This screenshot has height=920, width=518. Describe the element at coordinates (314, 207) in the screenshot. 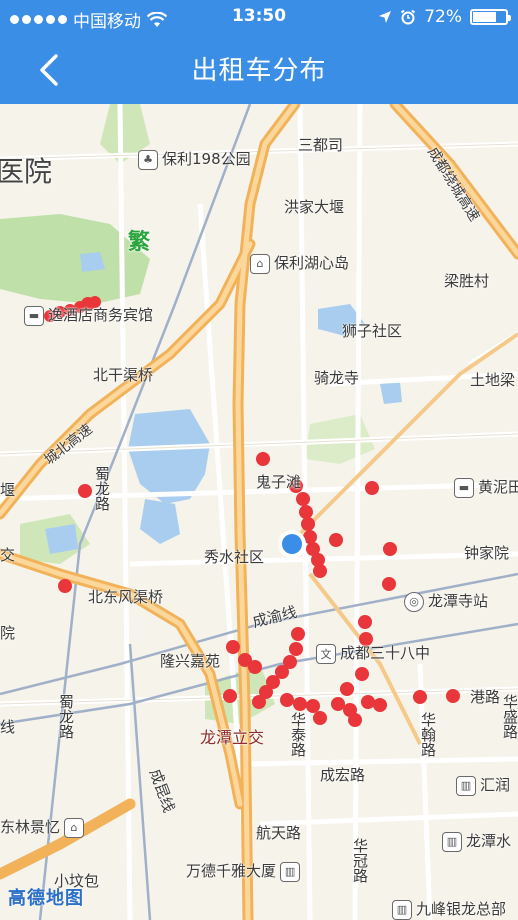

I see `map-label: 洪家大堰` at that location.